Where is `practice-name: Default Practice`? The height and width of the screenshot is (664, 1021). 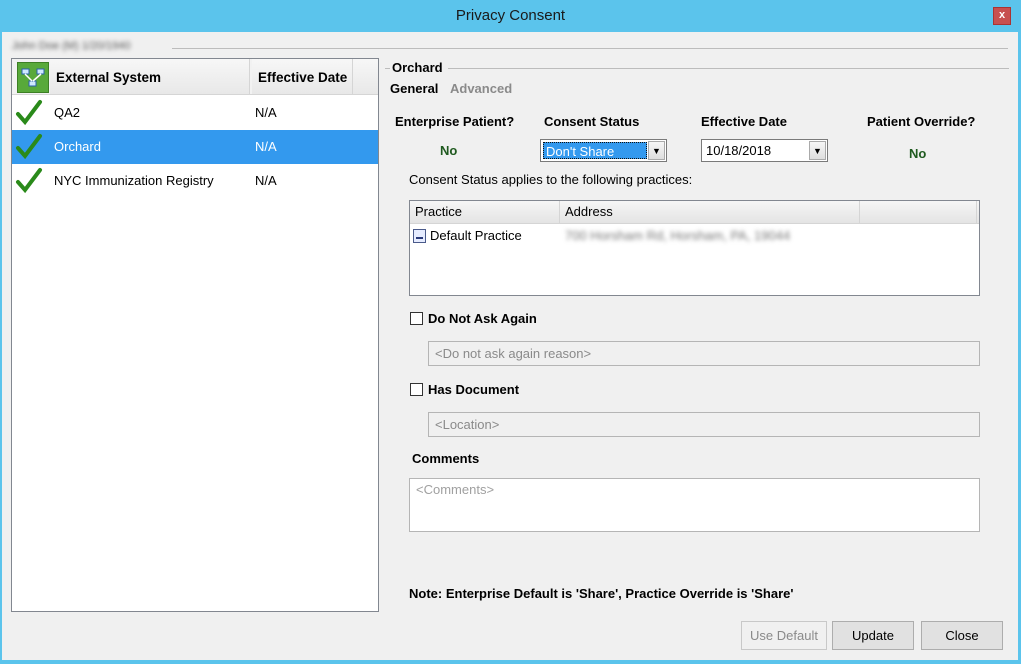
practice-name: Default Practice is located at coordinates (476, 235).